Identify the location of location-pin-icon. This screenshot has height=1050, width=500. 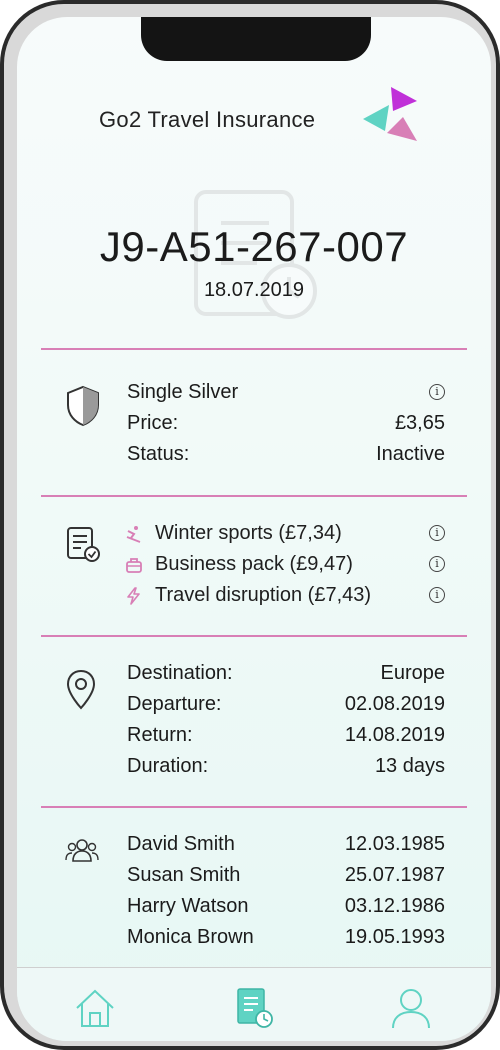
(81, 689).